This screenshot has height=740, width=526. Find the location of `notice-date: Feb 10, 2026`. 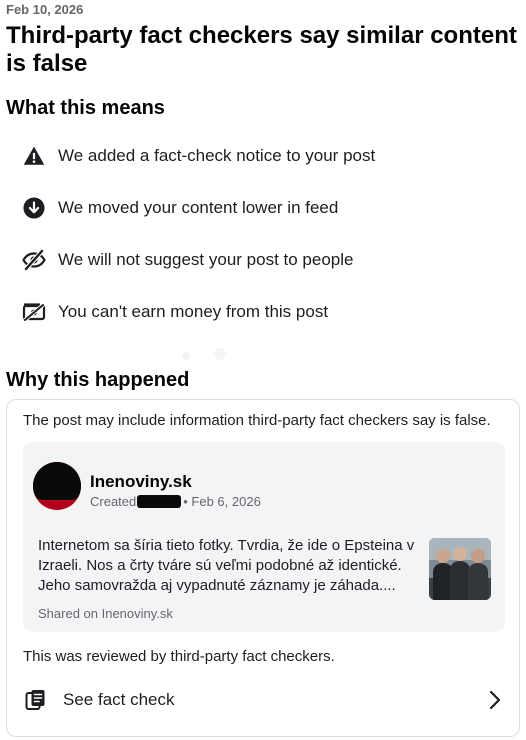

notice-date: Feb 10, 2026 is located at coordinates (45, 9).